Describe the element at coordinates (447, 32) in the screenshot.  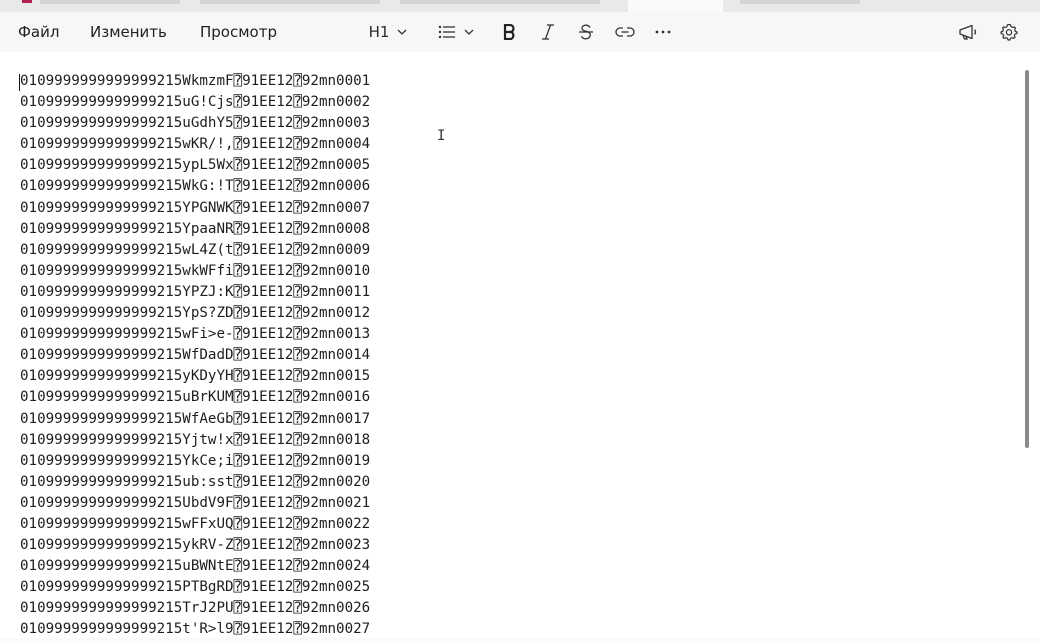
I see `list-icon` at that location.